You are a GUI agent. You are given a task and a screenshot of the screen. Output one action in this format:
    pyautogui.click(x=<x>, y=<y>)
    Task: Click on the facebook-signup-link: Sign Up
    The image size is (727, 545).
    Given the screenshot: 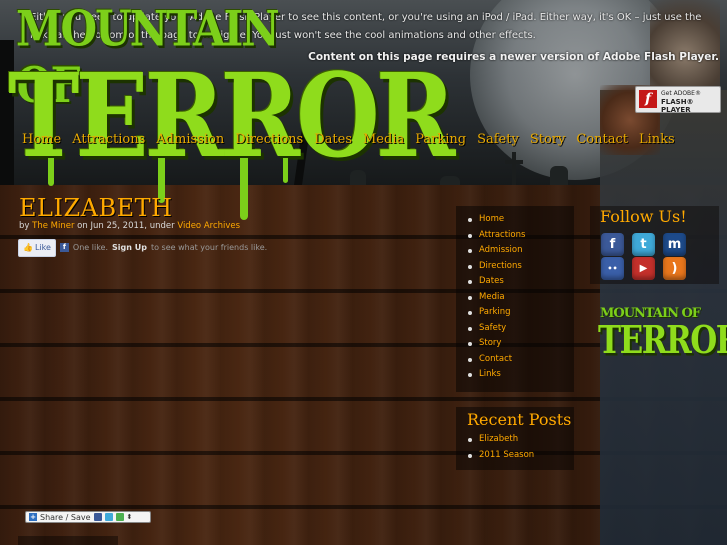 What is the action you would take?
    pyautogui.click(x=129, y=247)
    